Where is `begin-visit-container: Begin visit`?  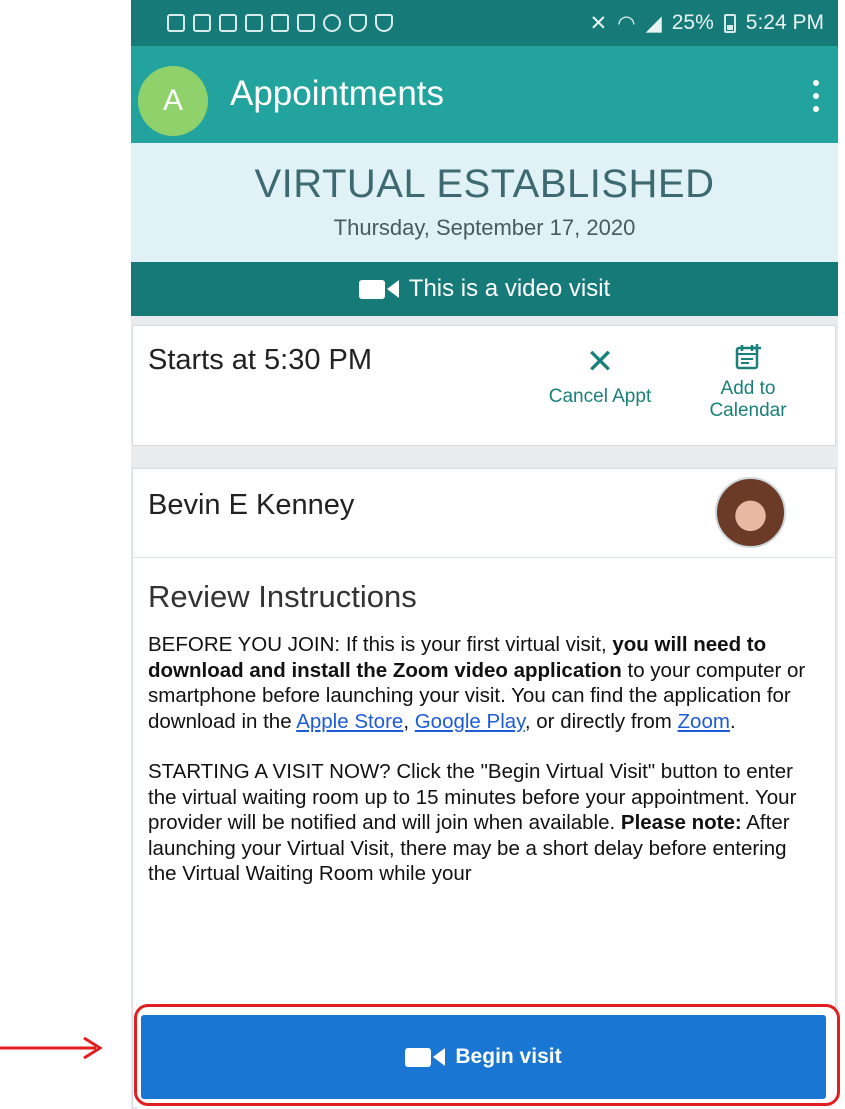 begin-visit-container: Begin visit is located at coordinates (487, 1060).